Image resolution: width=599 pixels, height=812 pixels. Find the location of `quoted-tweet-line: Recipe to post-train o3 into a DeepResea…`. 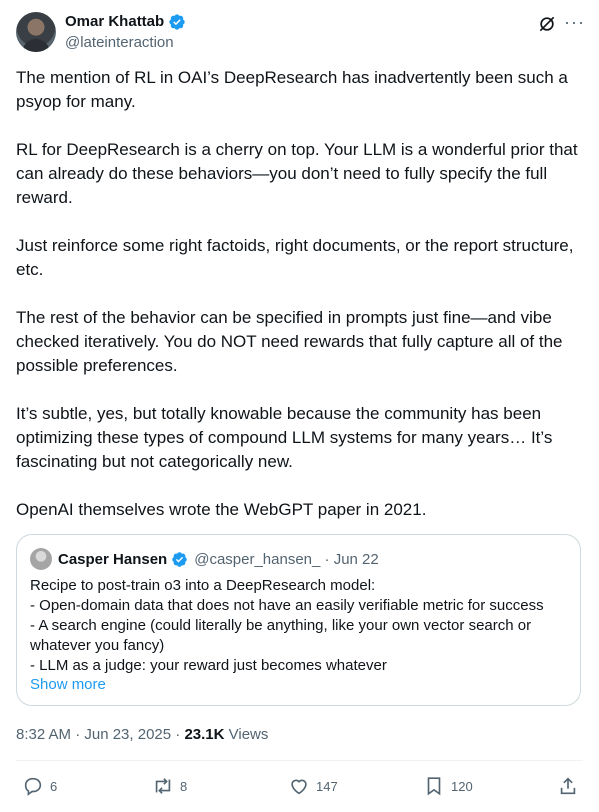

quoted-tweet-line: Recipe to post-train o3 into a DeepResea… is located at coordinates (203, 585).